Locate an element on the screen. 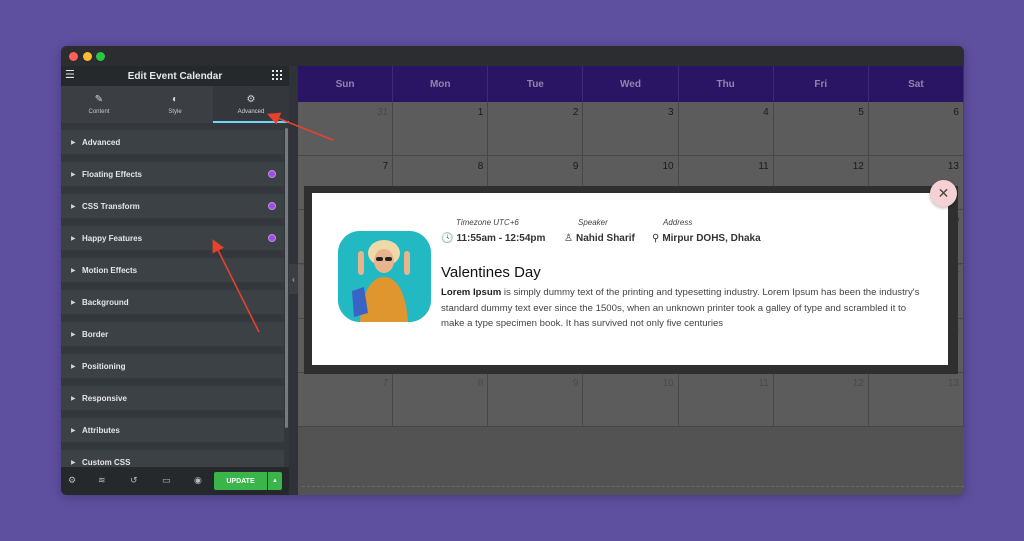 This screenshot has height=541, width=1024. annotation-arrow-advanced-tab is located at coordinates (300, 126).